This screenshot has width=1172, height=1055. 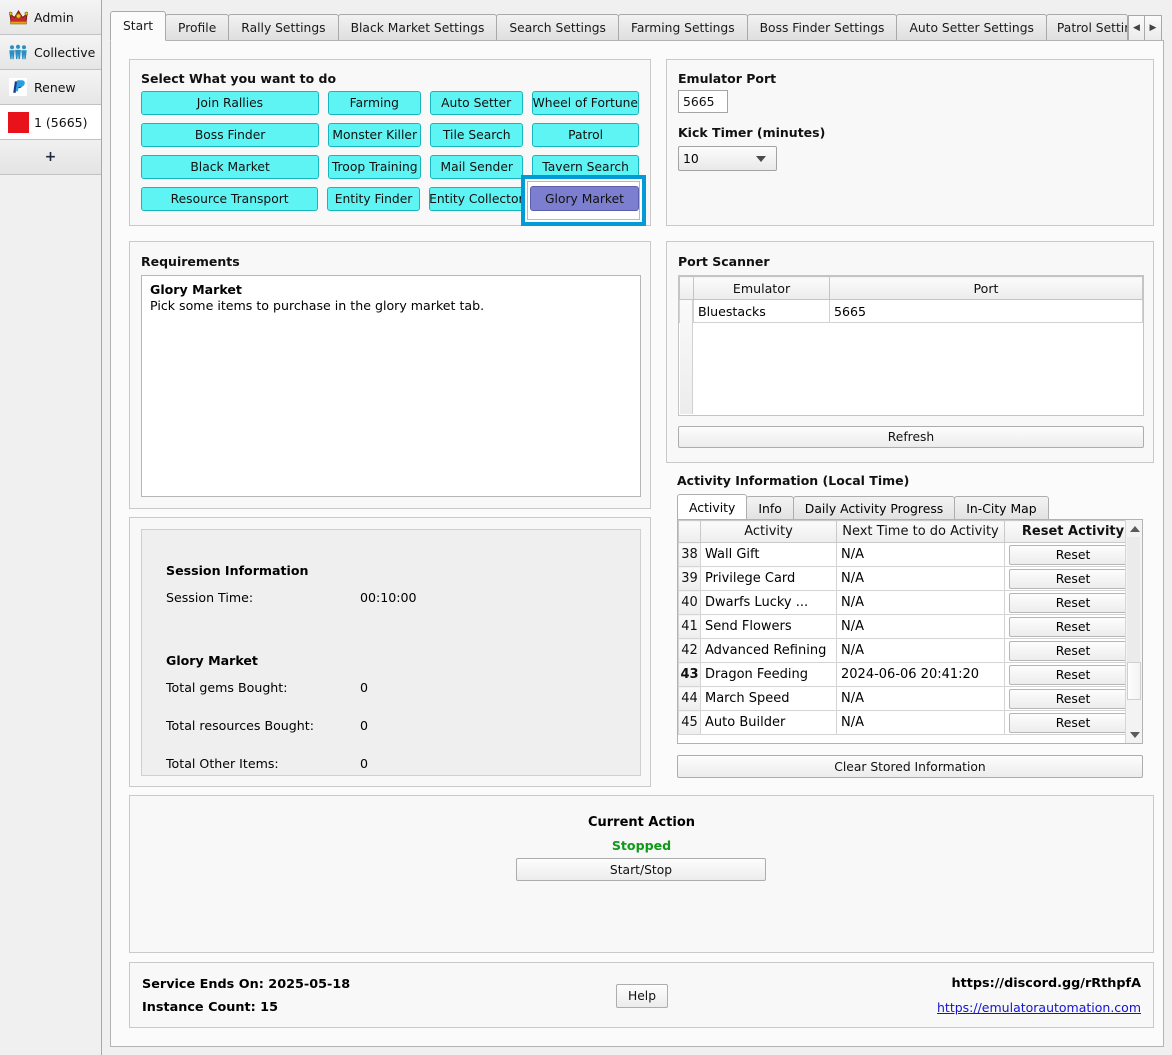 I want to click on action-button-tile-search: Tile Search, so click(x=477, y=135).